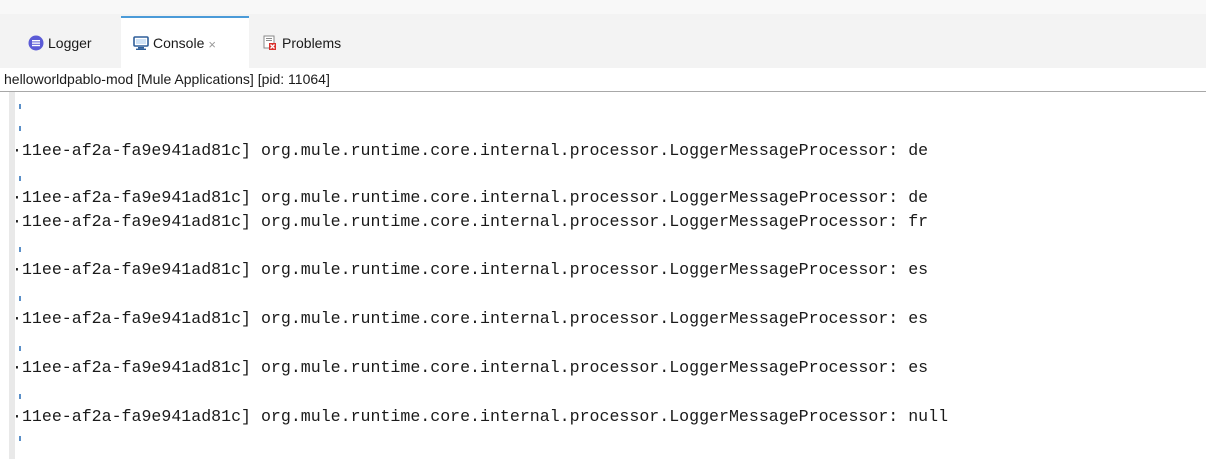 The image size is (1206, 459). What do you see at coordinates (141, 43) in the screenshot?
I see `console-icon` at bounding box center [141, 43].